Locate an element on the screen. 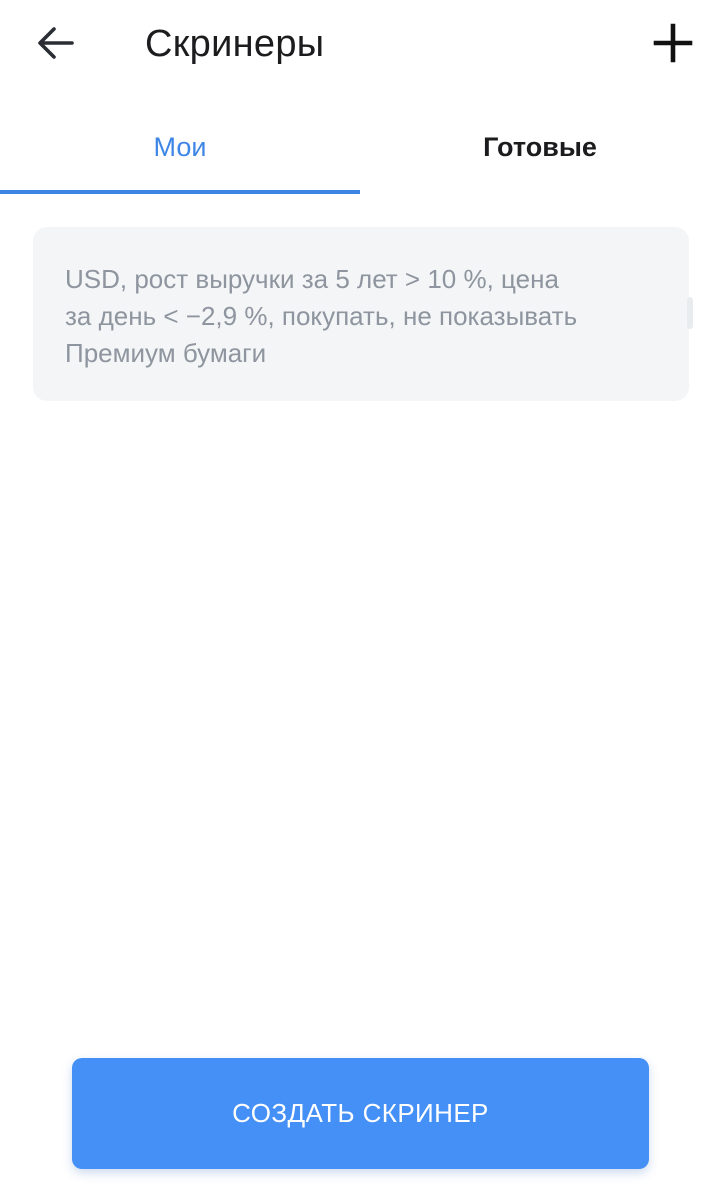 This screenshot has width=720, height=1200. active-tab-indicator is located at coordinates (180, 192).